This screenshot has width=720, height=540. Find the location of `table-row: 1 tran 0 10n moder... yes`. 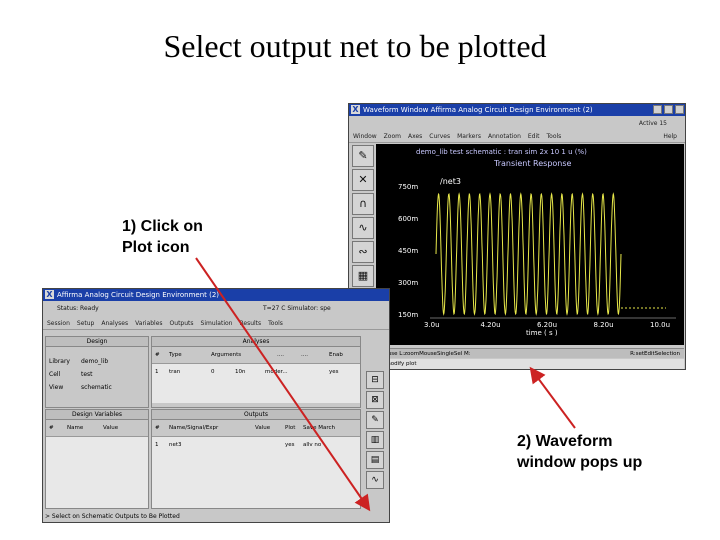

table-row: 1 tran 0 10n moder... yes is located at coordinates (256, 372).